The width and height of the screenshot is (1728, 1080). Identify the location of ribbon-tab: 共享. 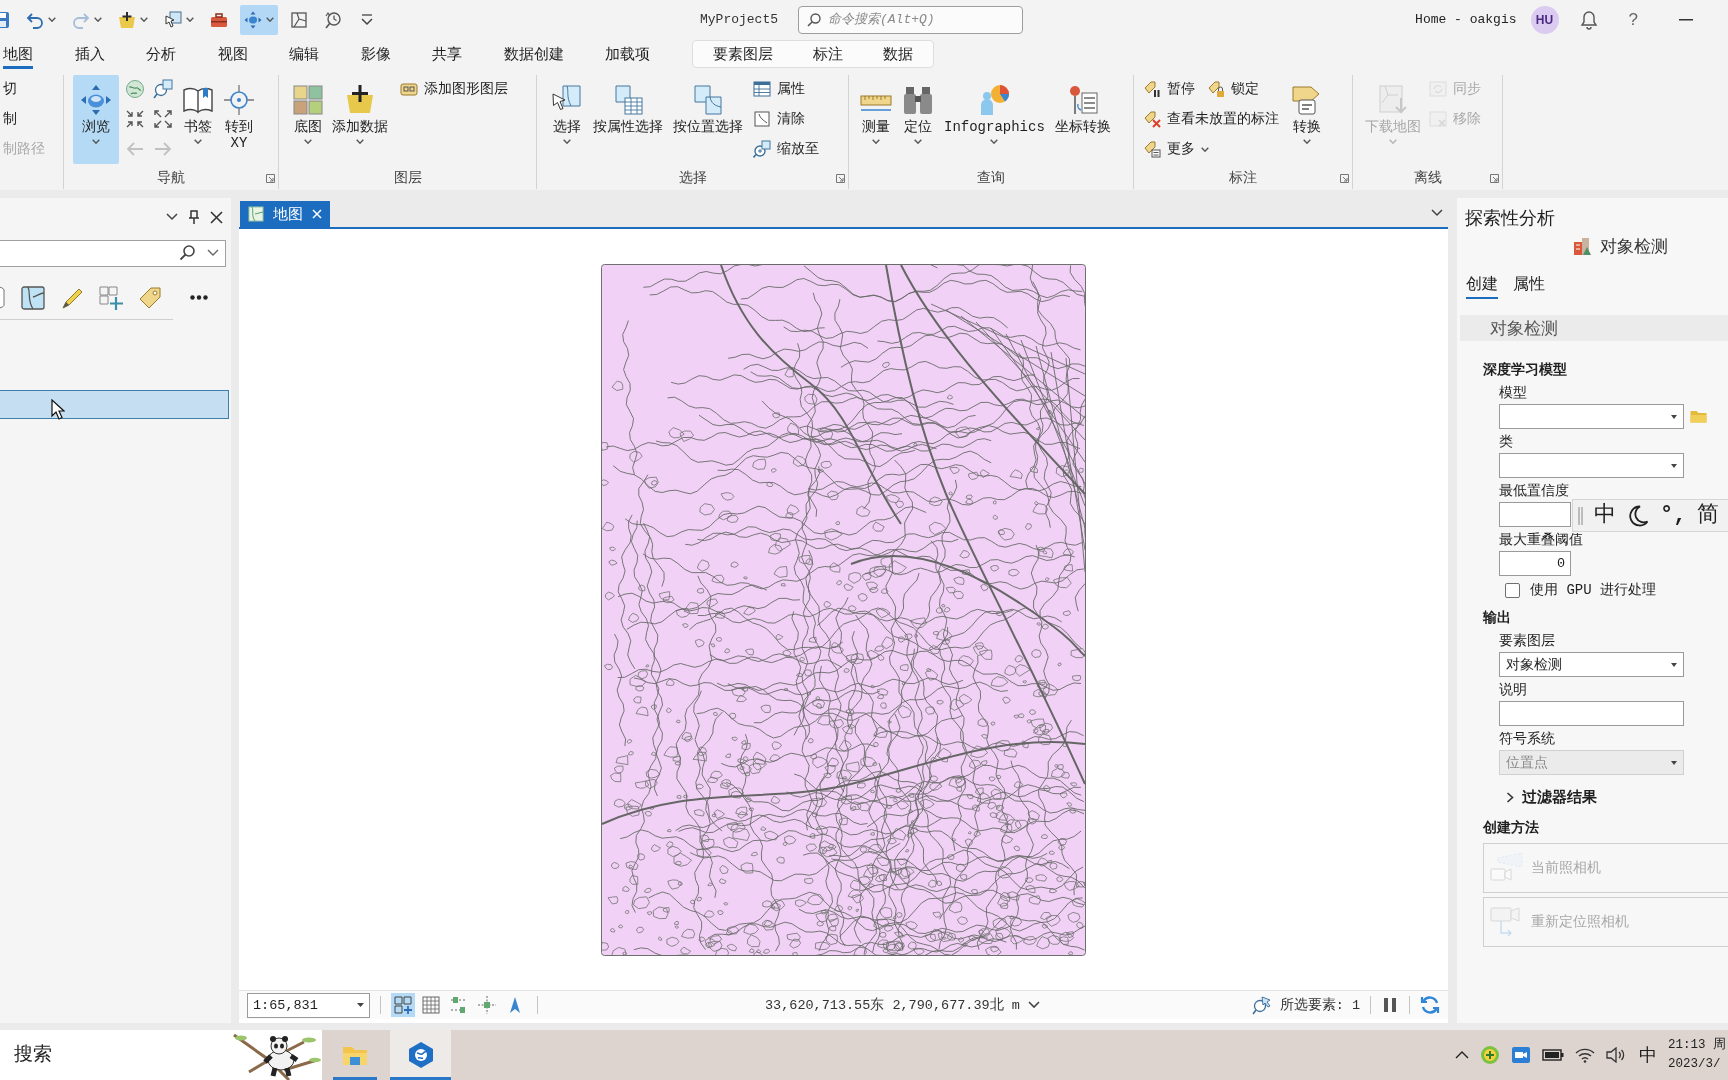
(447, 54).